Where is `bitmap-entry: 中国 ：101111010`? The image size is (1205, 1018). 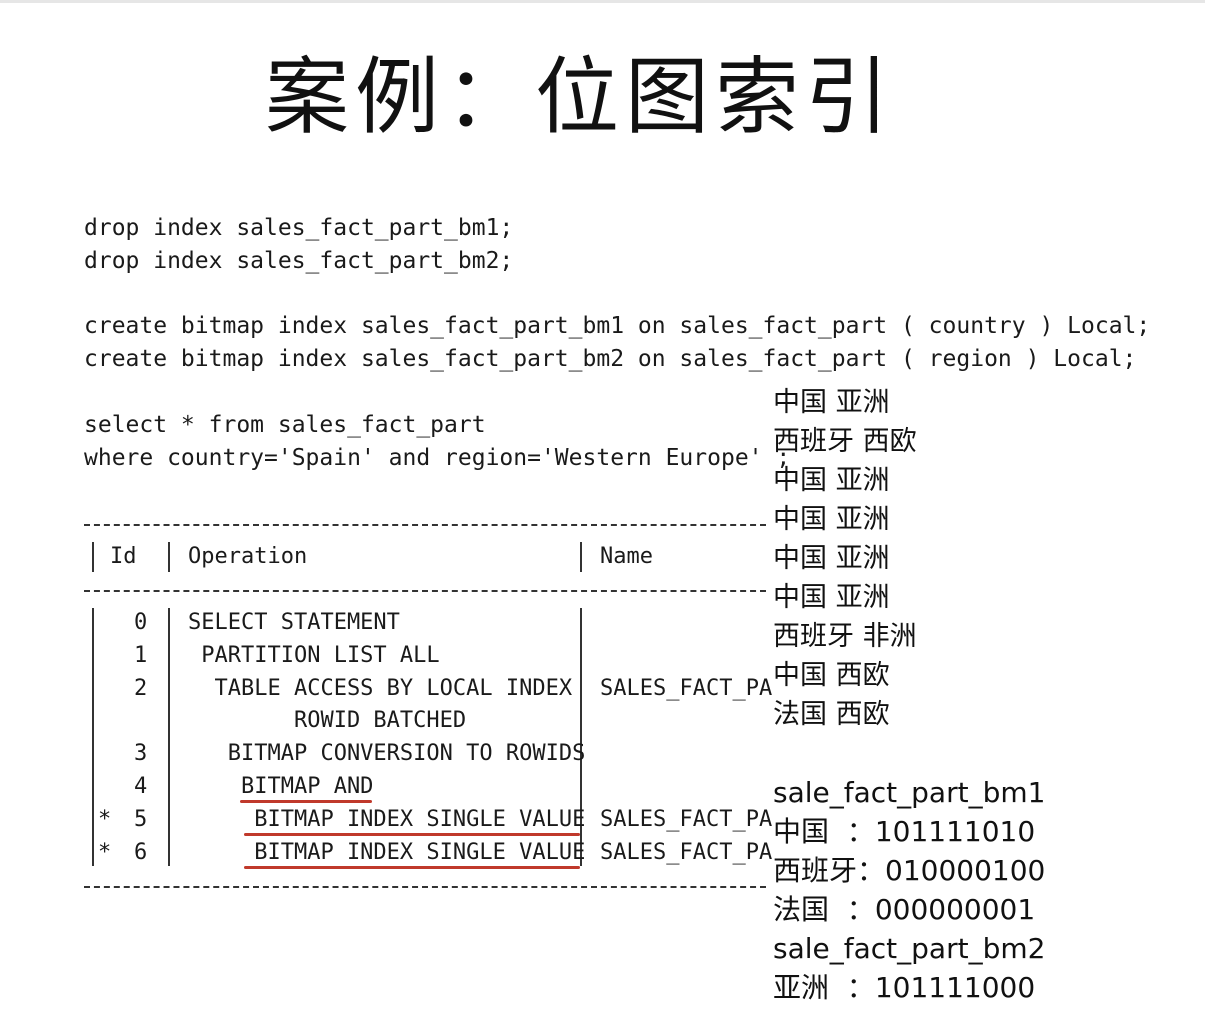
bitmap-entry: 中国 ：101111010 is located at coordinates (904, 832).